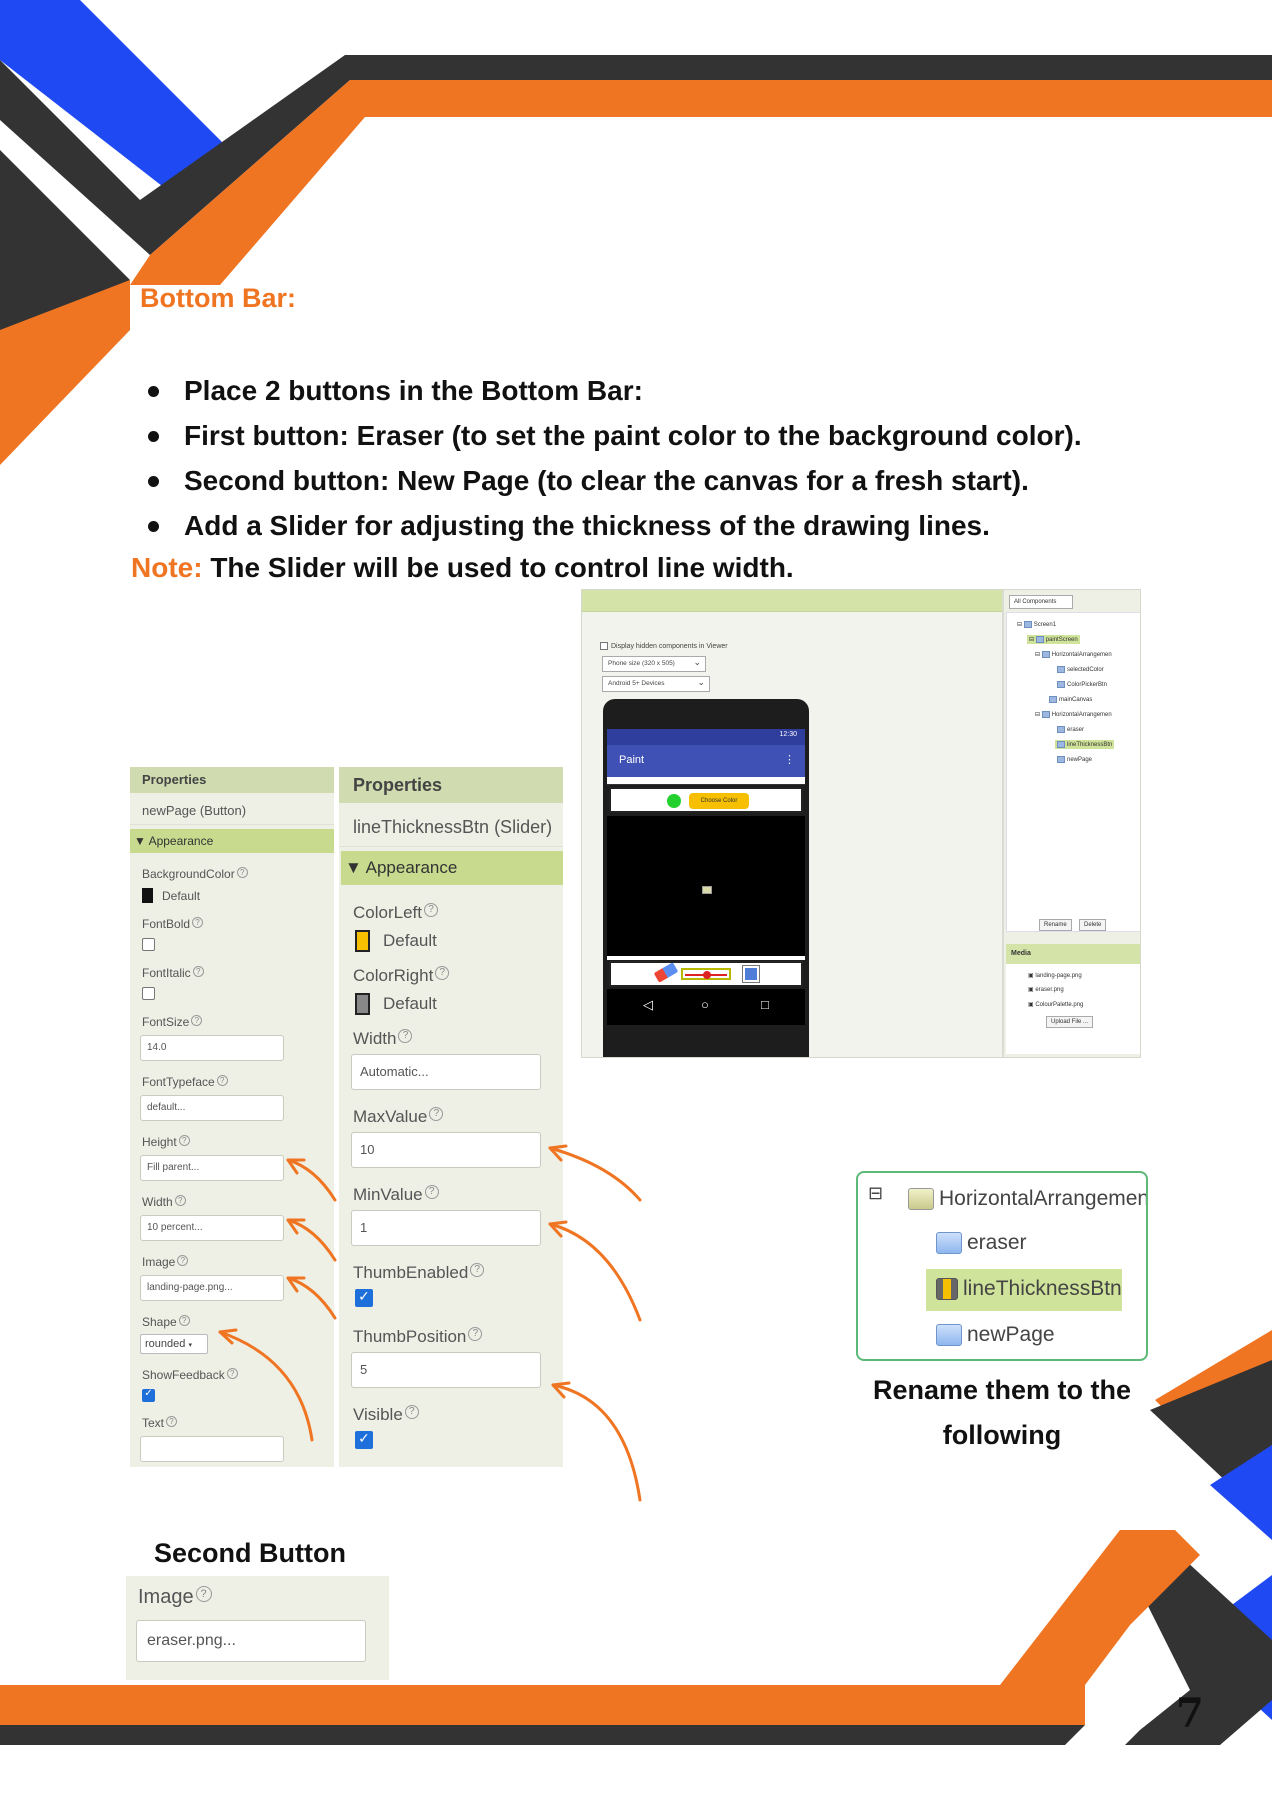 Image resolution: width=1272 pixels, height=1800 pixels. What do you see at coordinates (751, 974) in the screenshot?
I see `new-page-icon` at bounding box center [751, 974].